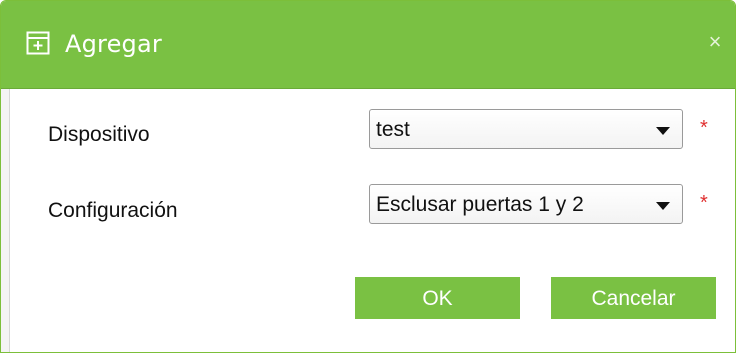 This screenshot has width=736, height=353. I want to click on configuration-label: Configuración, so click(113, 210).